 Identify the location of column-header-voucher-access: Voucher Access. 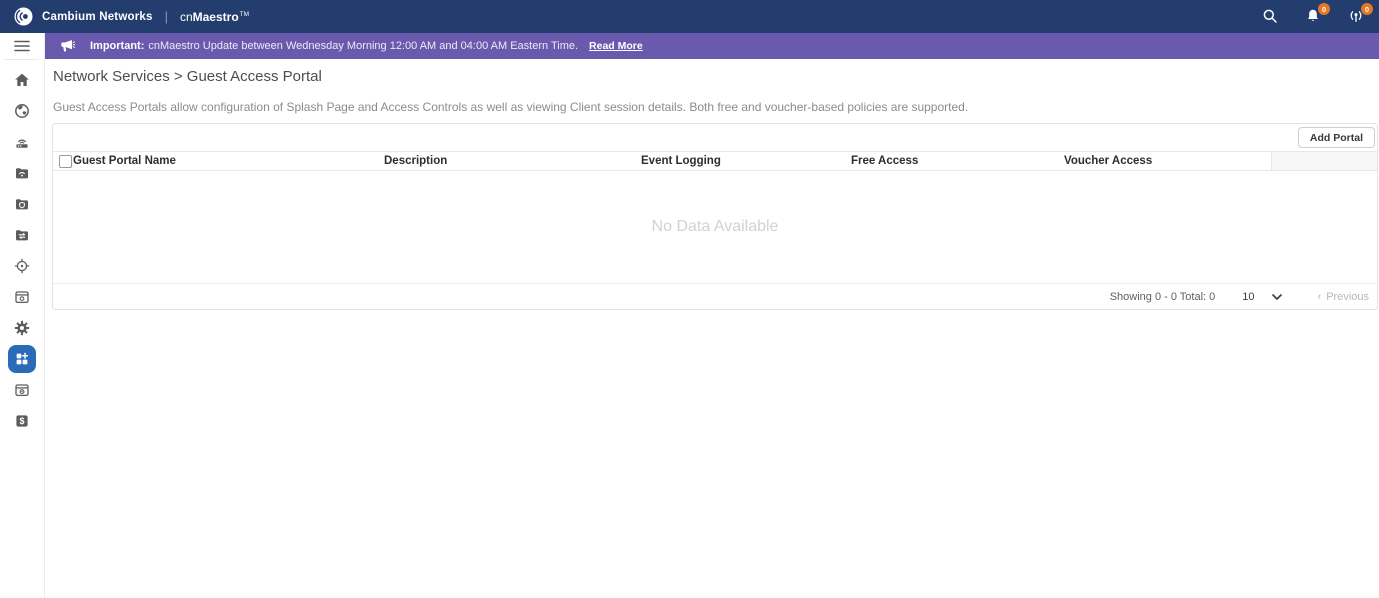
(1108, 161).